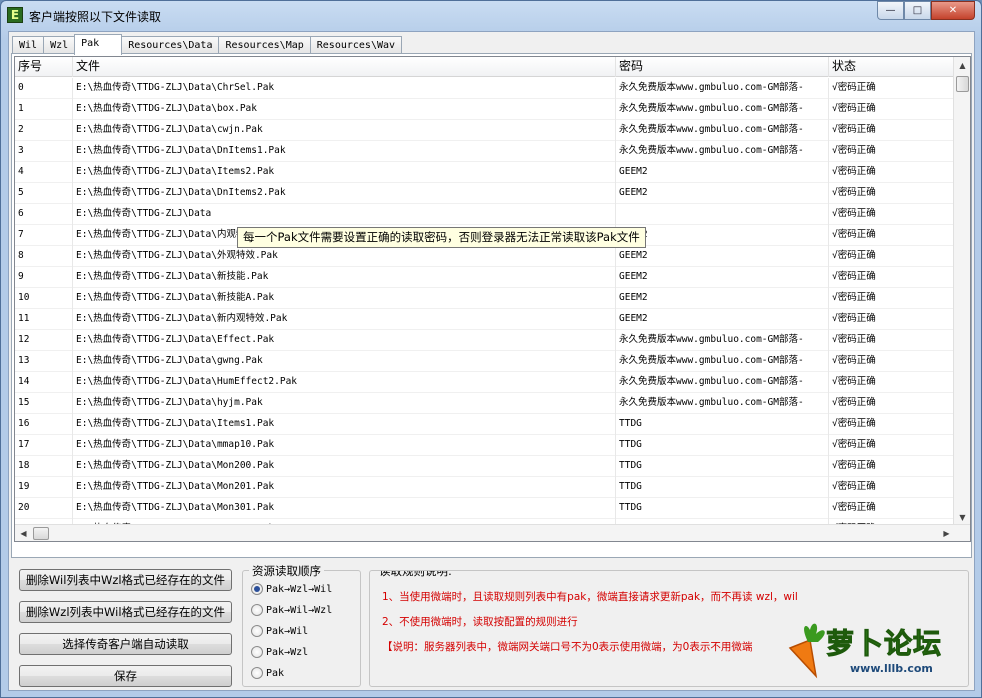  Describe the element at coordinates (125, 676) in the screenshot. I see `save-button: 保存` at that location.